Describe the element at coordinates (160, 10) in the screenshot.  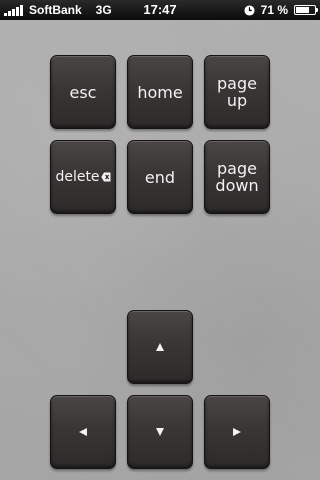
I see `status-bar: SoftBank 3G 17:47 71 %` at that location.